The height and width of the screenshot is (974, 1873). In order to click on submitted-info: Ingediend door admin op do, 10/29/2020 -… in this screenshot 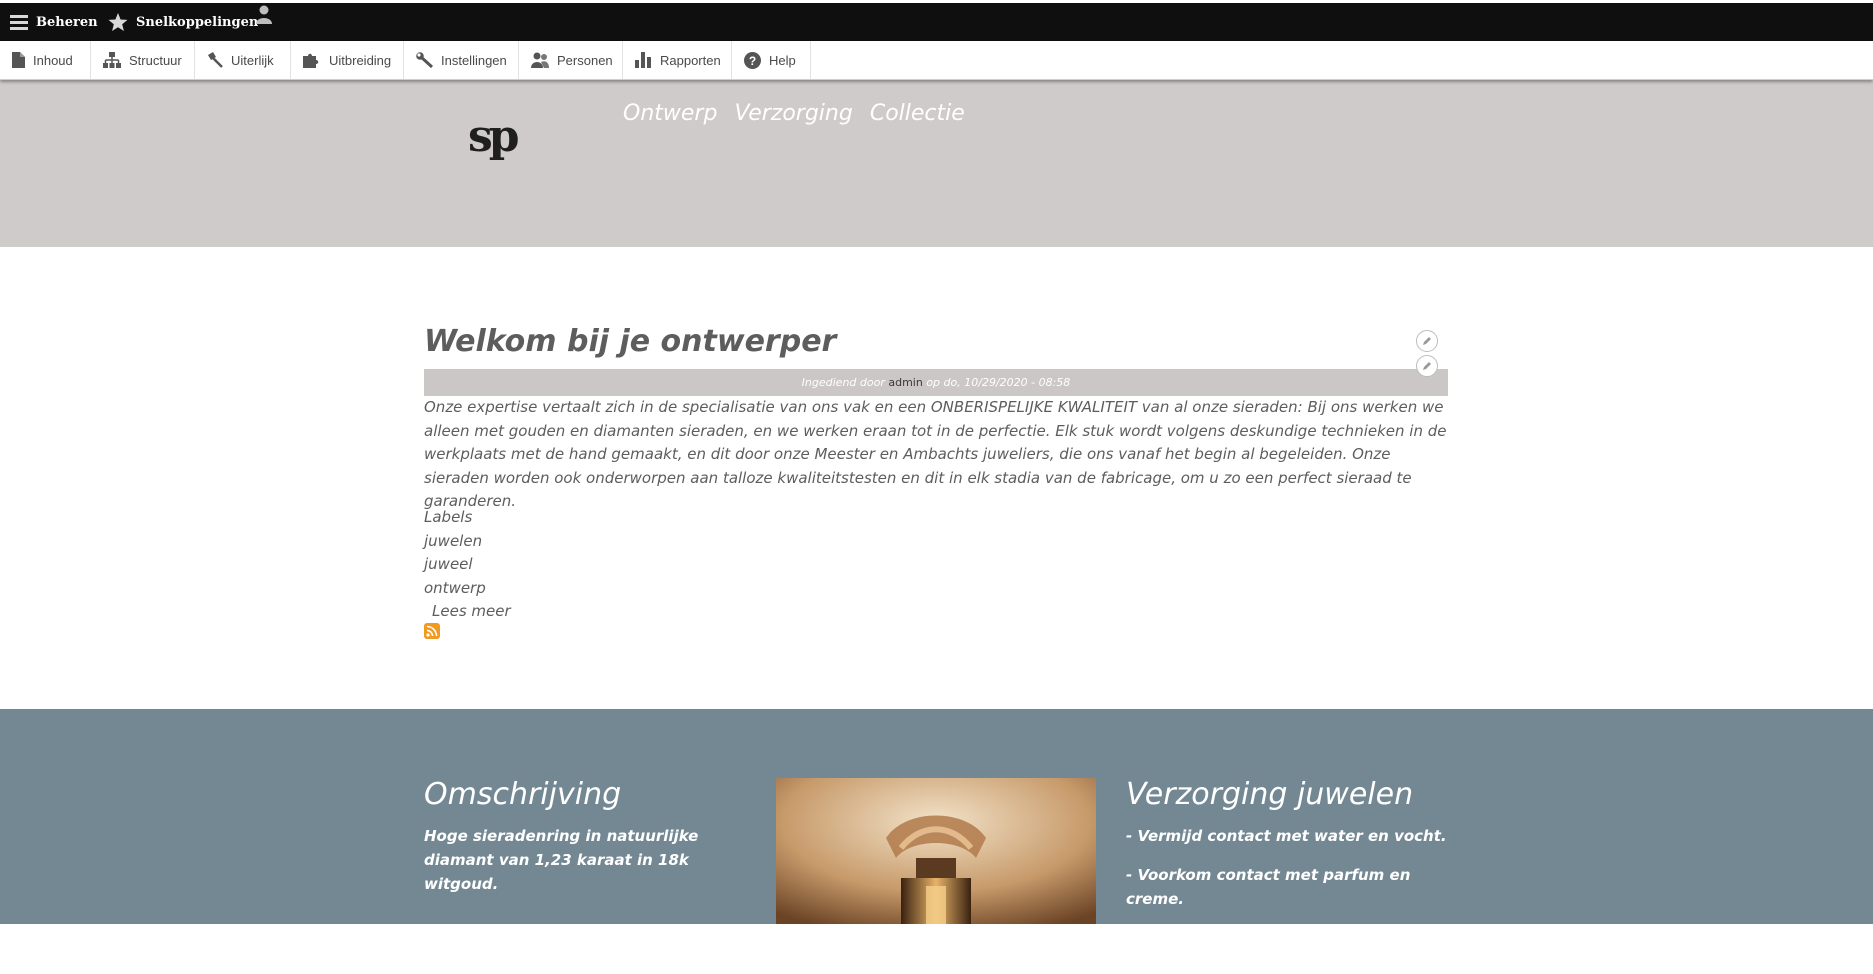, I will do `click(936, 382)`.